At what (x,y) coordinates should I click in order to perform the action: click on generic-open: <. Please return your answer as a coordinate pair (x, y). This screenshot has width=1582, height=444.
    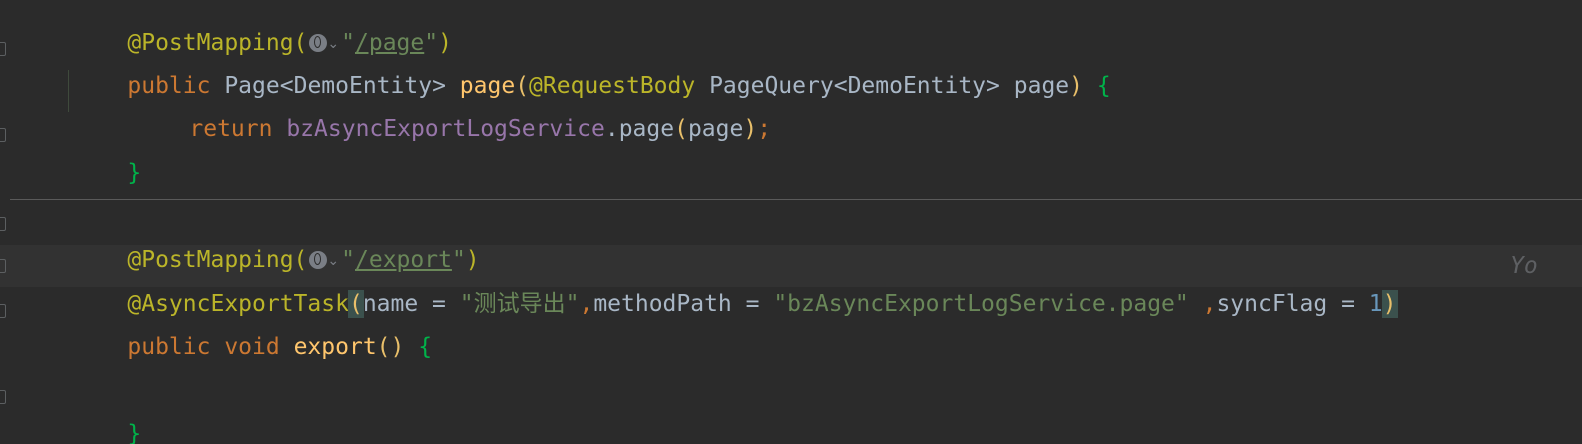
    Looking at the image, I should click on (840, 86).